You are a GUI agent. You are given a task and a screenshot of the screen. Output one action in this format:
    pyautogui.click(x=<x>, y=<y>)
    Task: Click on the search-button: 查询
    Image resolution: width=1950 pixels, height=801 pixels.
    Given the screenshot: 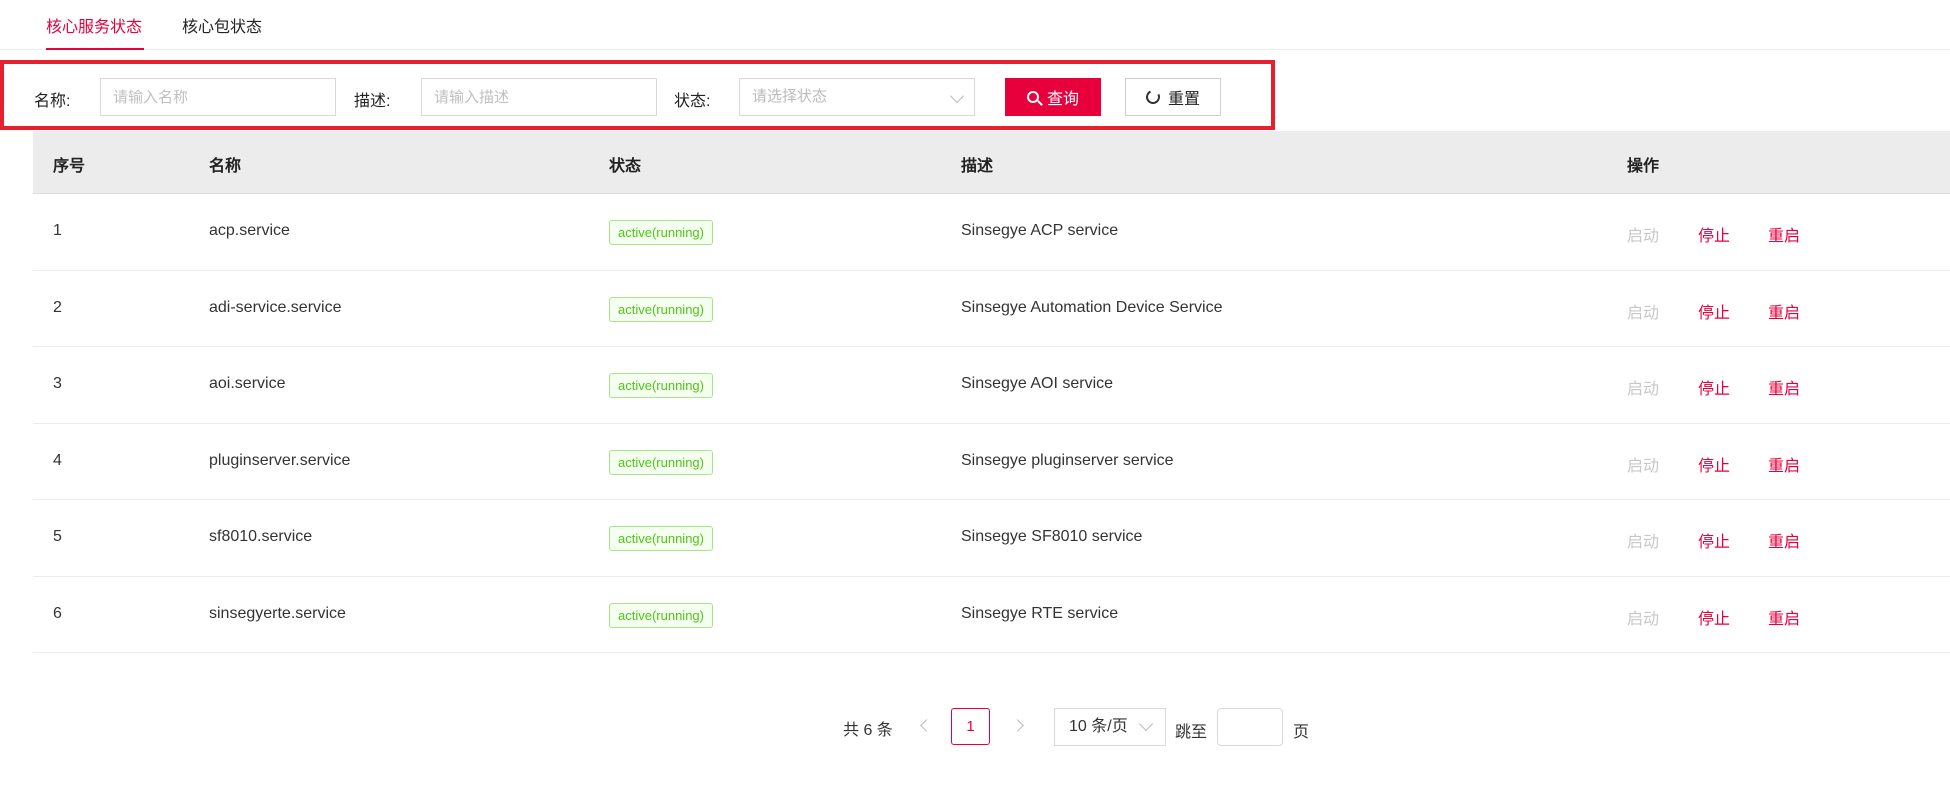 What is the action you would take?
    pyautogui.click(x=1053, y=97)
    